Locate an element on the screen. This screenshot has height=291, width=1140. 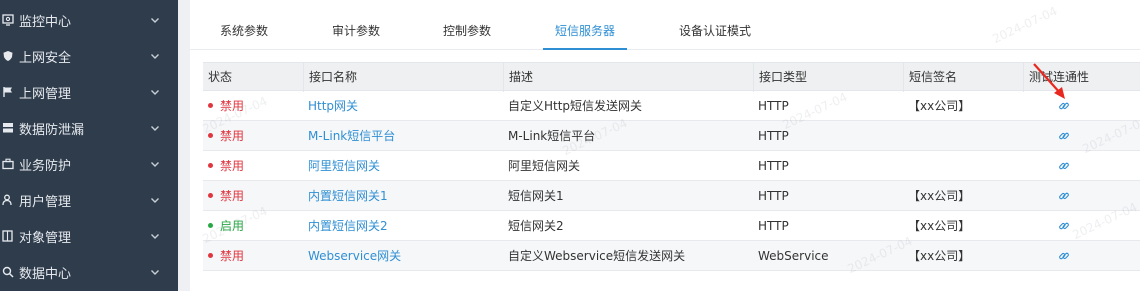
description-cell: 自定义Http短信发送网关 is located at coordinates (575, 106).